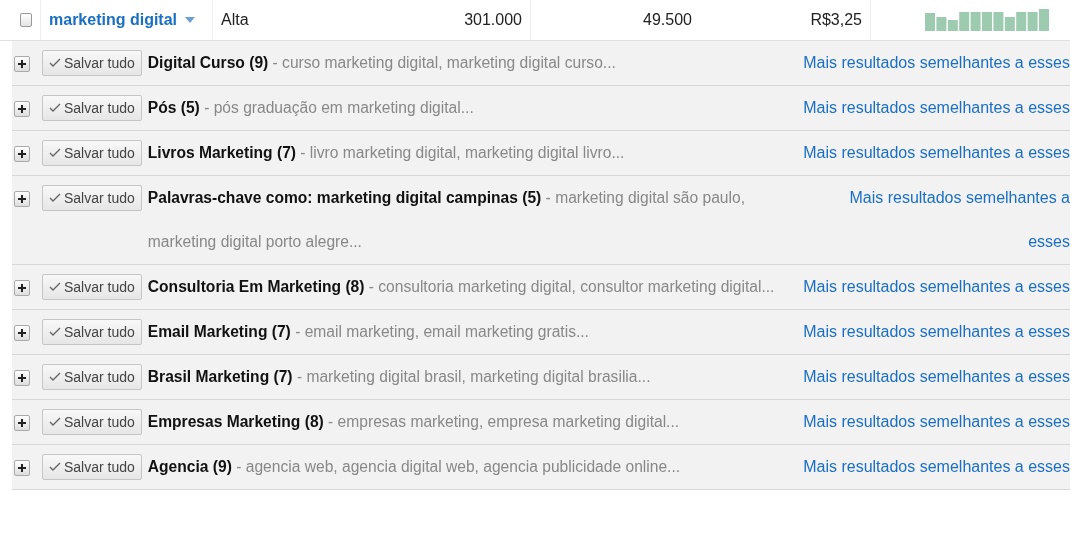  Describe the element at coordinates (113, 20) in the screenshot. I see `keyword-link: marketing digital` at that location.